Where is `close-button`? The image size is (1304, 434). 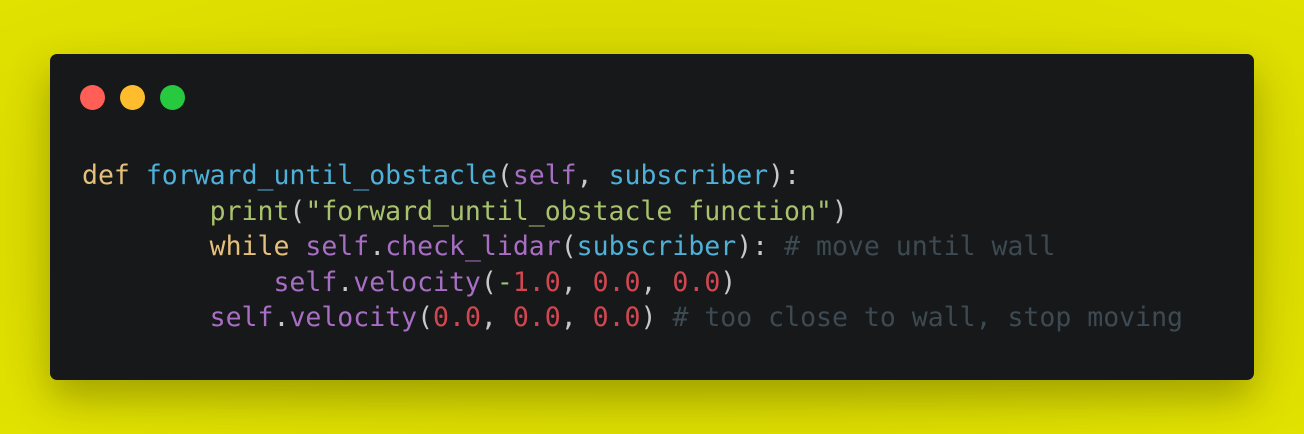
close-button is located at coordinates (92, 97).